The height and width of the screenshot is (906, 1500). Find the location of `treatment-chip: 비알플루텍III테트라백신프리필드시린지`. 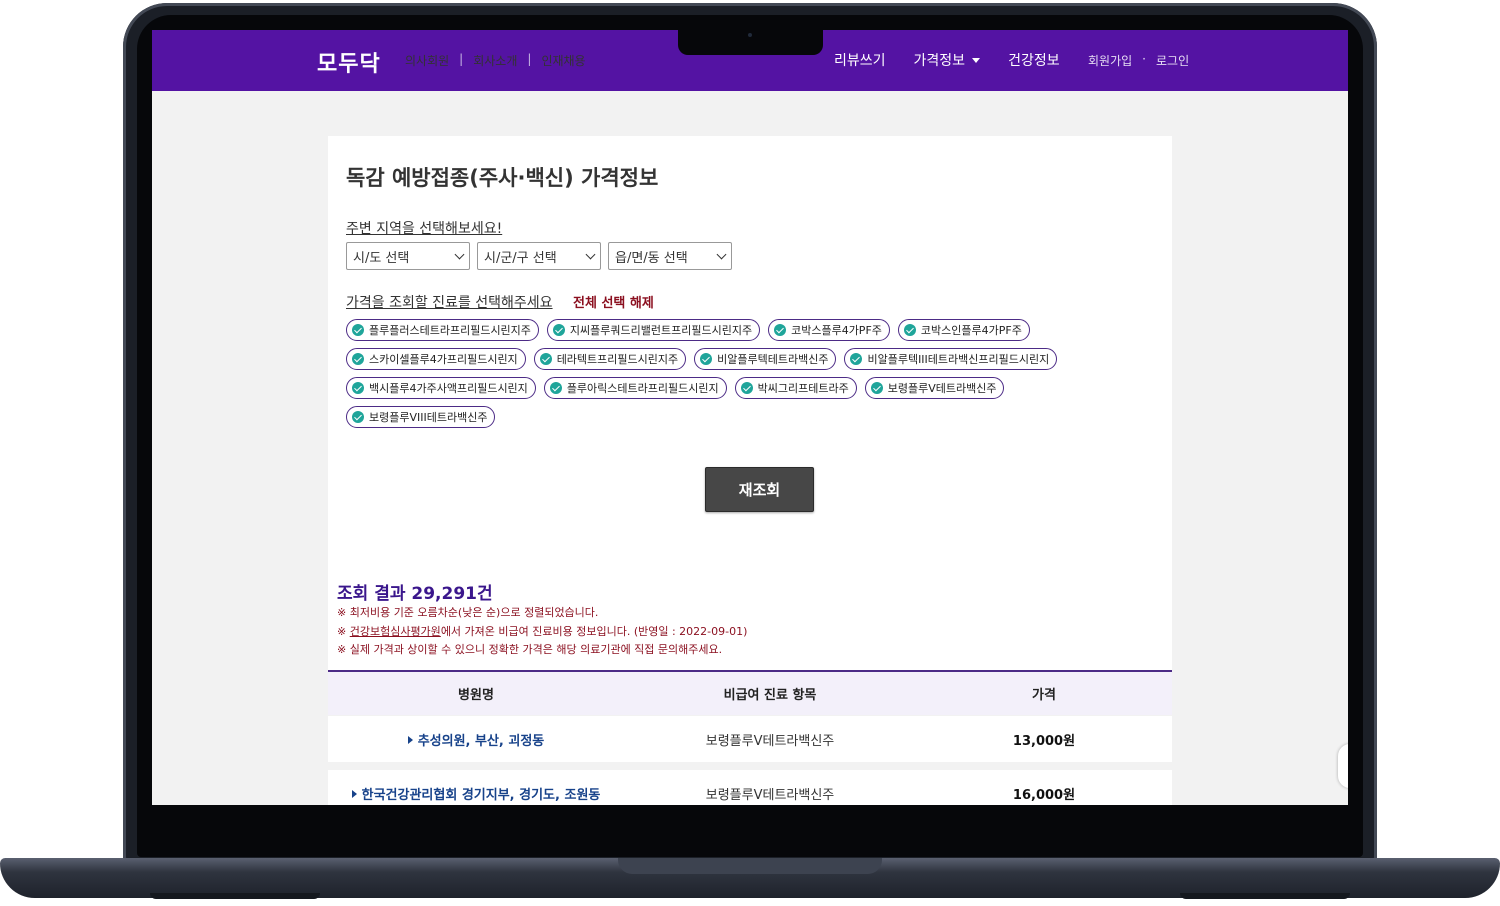

treatment-chip: 비알플루텍III테트라백신프리필드시린지 is located at coordinates (951, 359).